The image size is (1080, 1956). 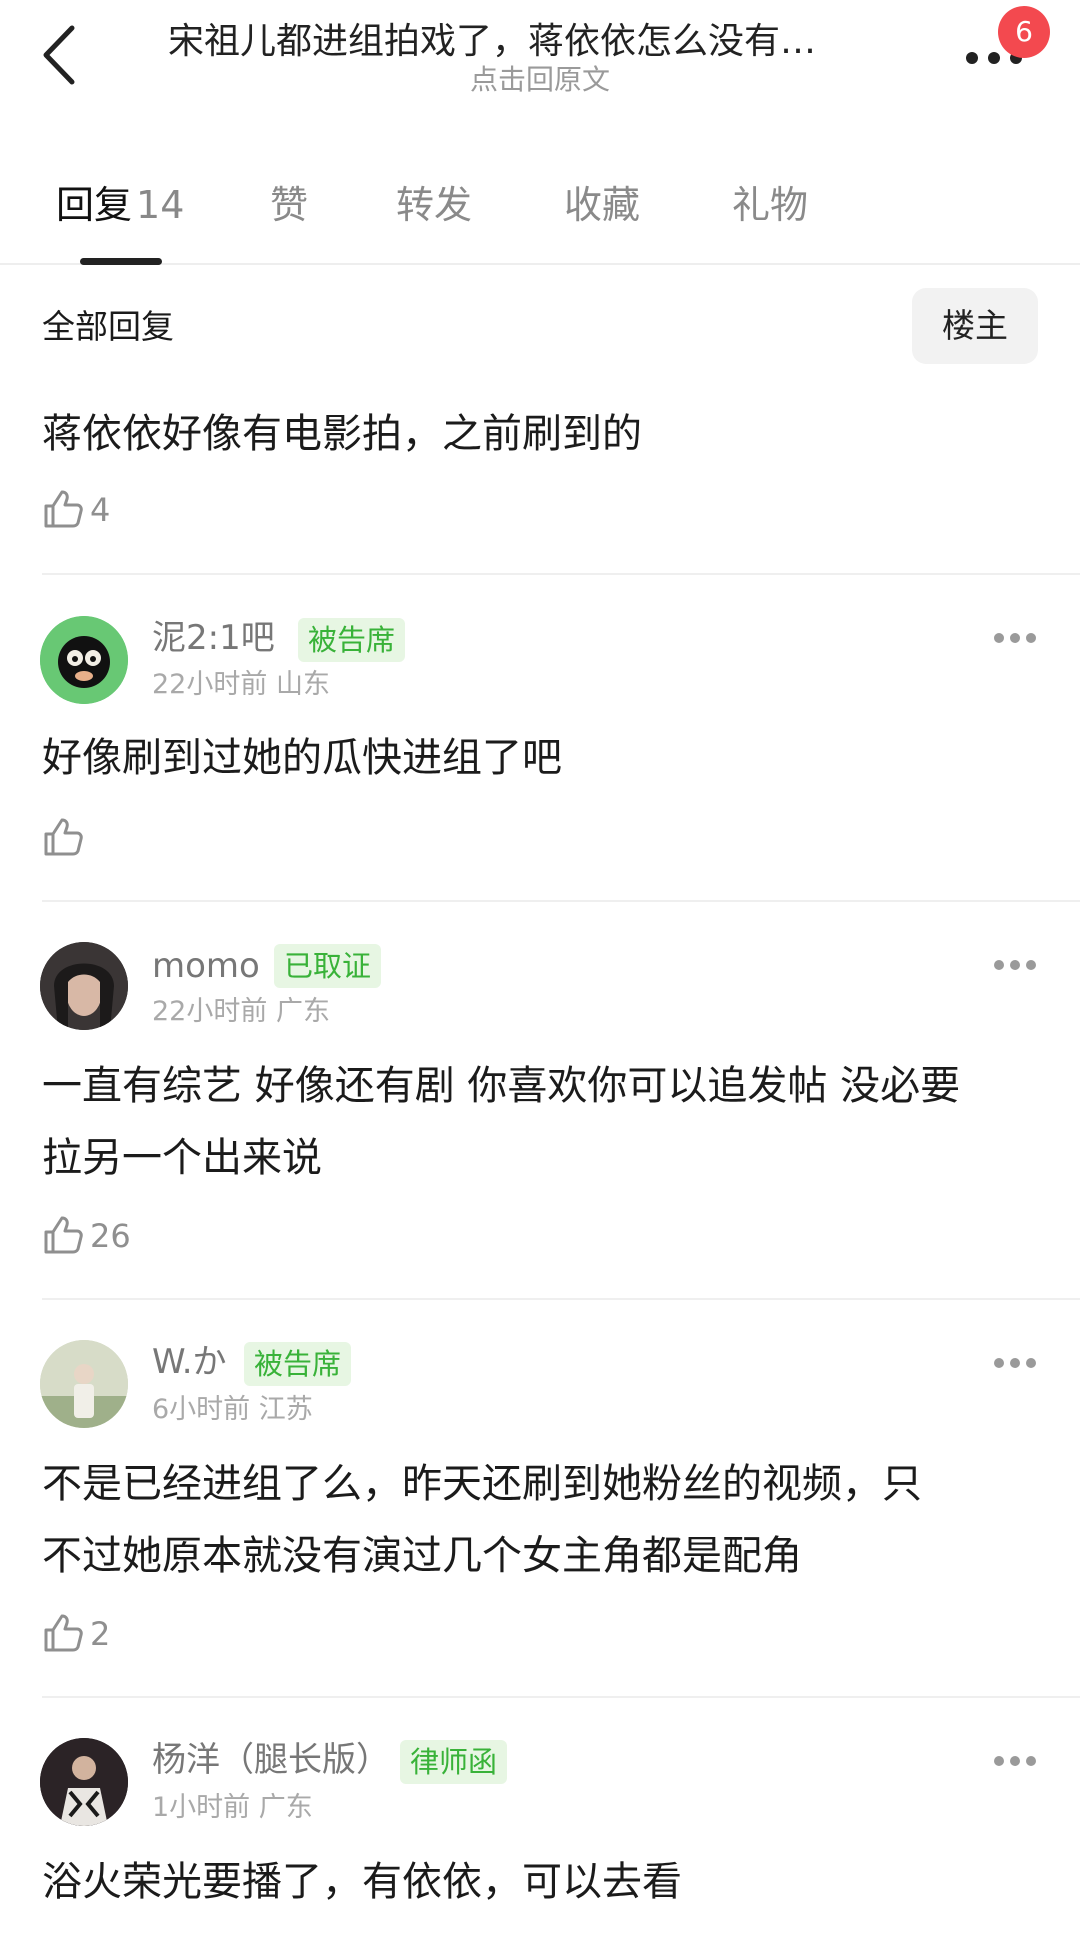 What do you see at coordinates (201, 1807) in the screenshot?
I see `comment-time: 1小时前` at bounding box center [201, 1807].